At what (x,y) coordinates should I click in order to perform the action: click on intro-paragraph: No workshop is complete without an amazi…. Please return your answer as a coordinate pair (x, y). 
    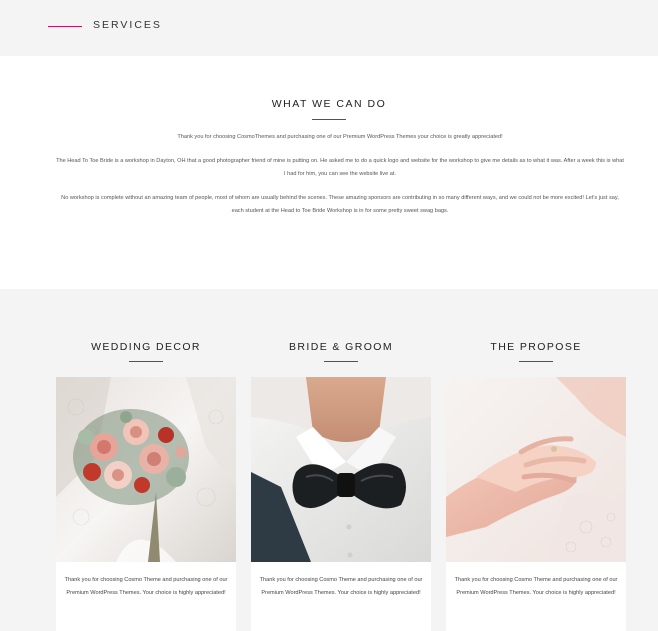
    Looking at the image, I should click on (340, 204).